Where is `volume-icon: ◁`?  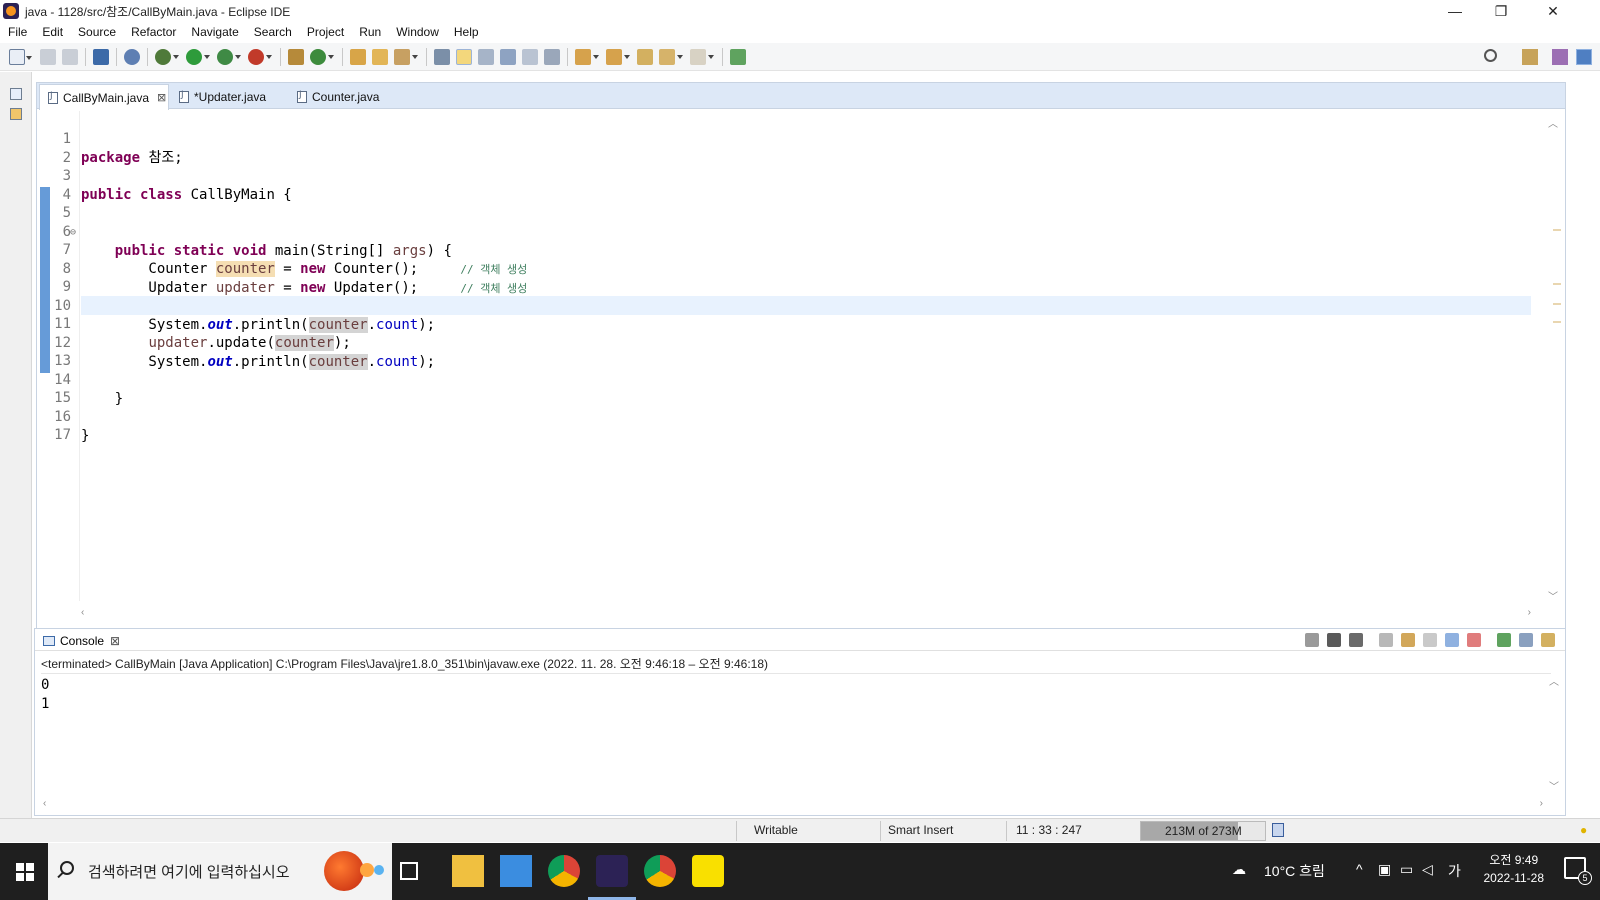 volume-icon: ◁ is located at coordinates (1427, 869).